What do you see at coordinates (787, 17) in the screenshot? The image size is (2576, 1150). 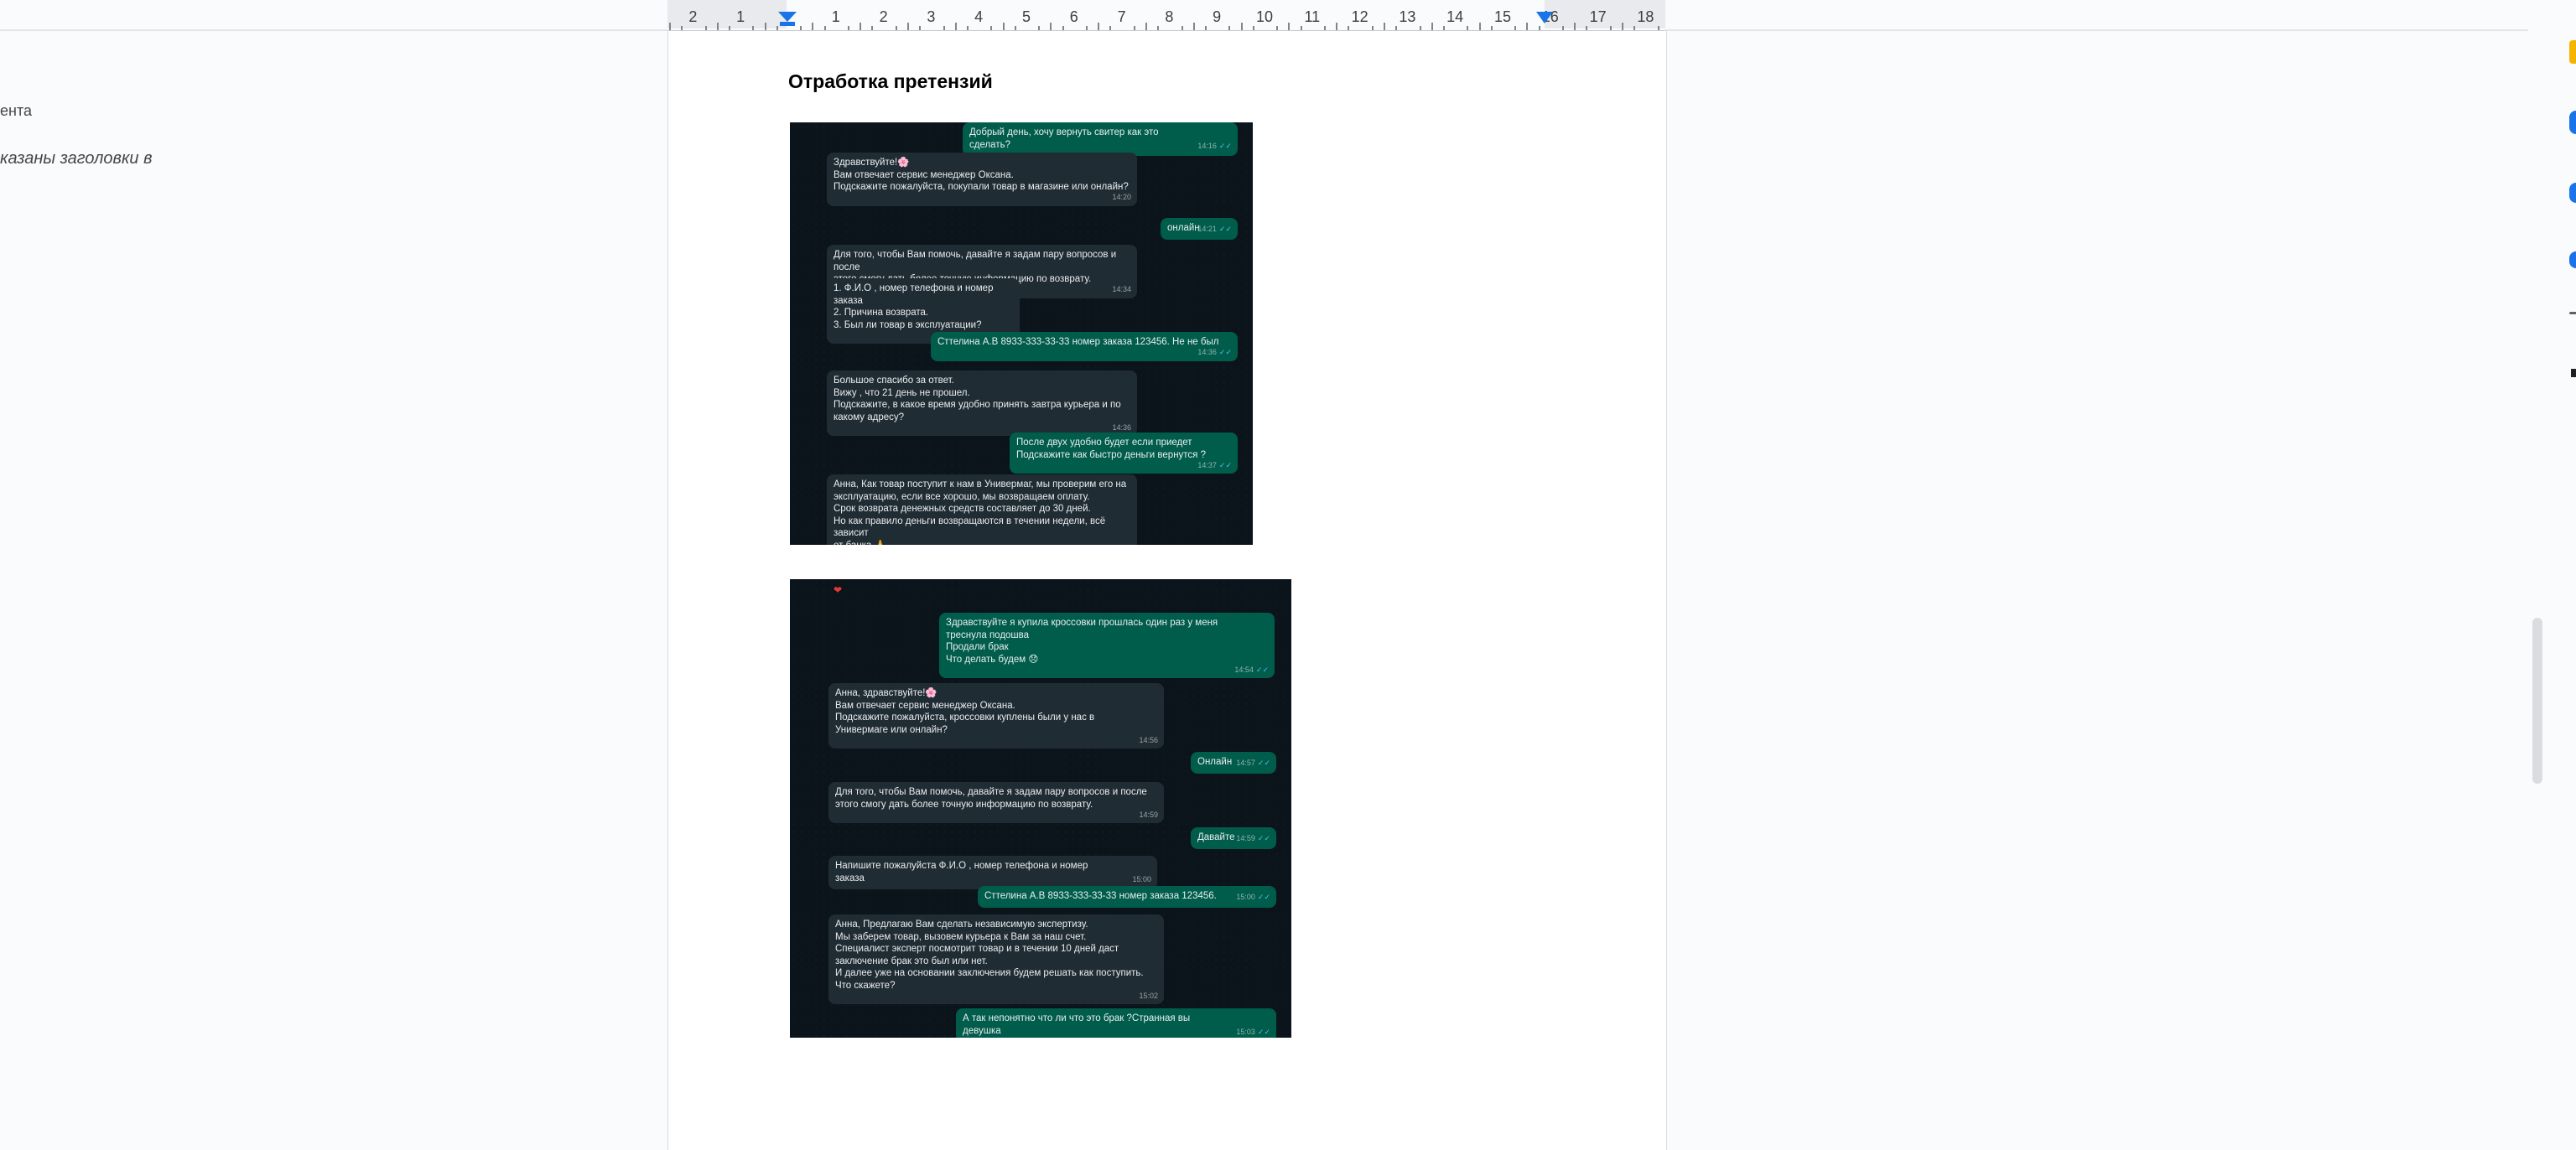 I see `first-line-indent-handle` at bounding box center [787, 17].